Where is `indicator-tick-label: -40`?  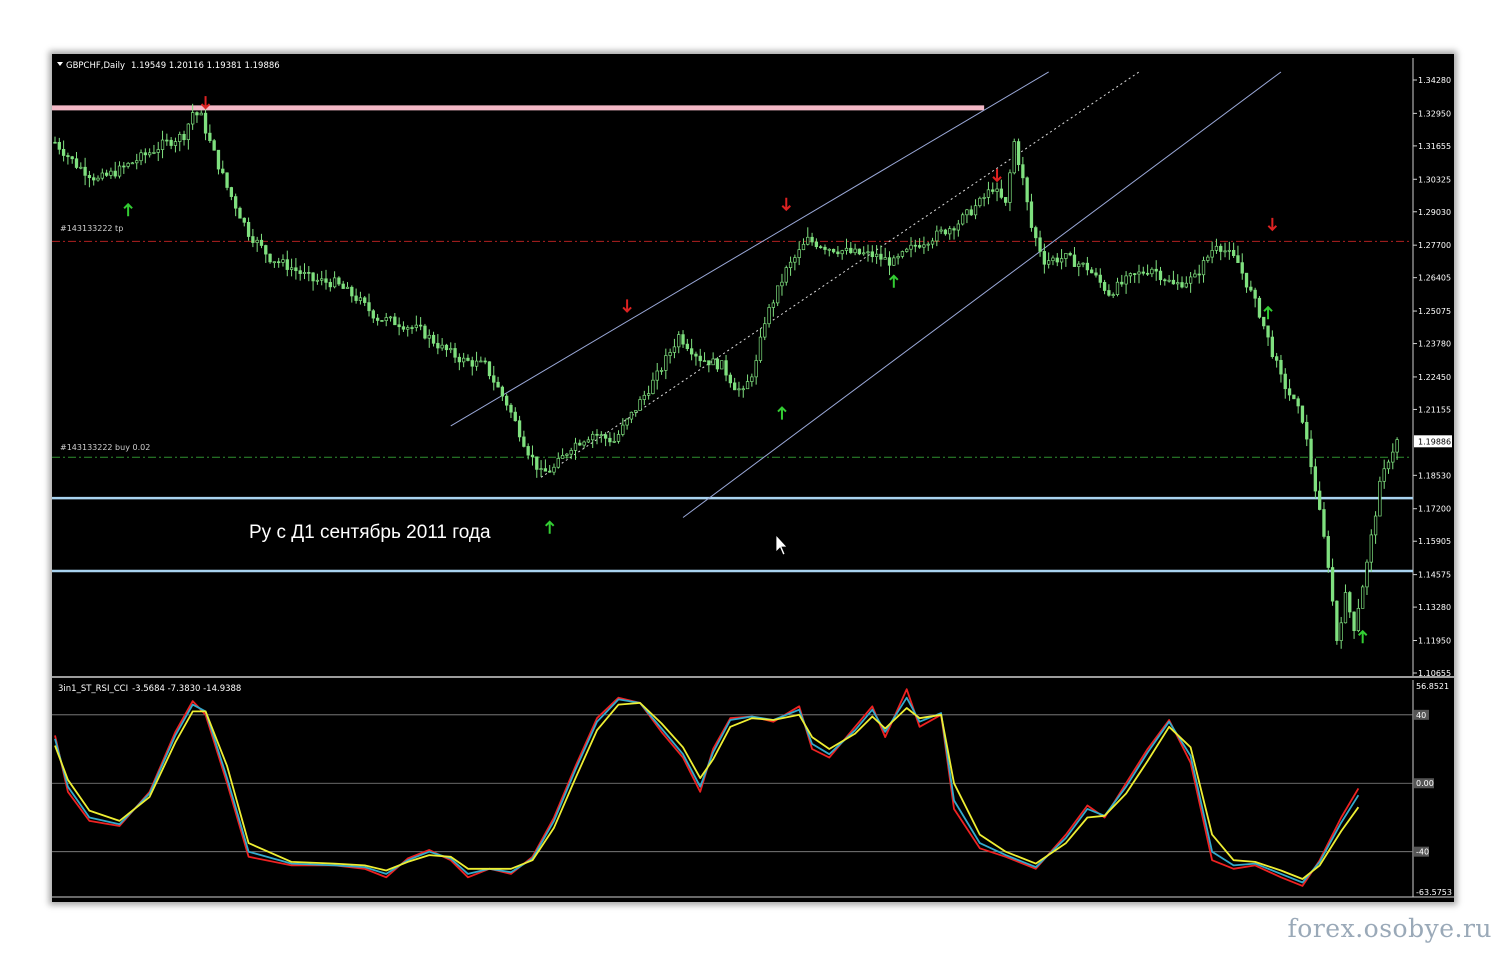
indicator-tick-label: -40 is located at coordinates (1422, 852).